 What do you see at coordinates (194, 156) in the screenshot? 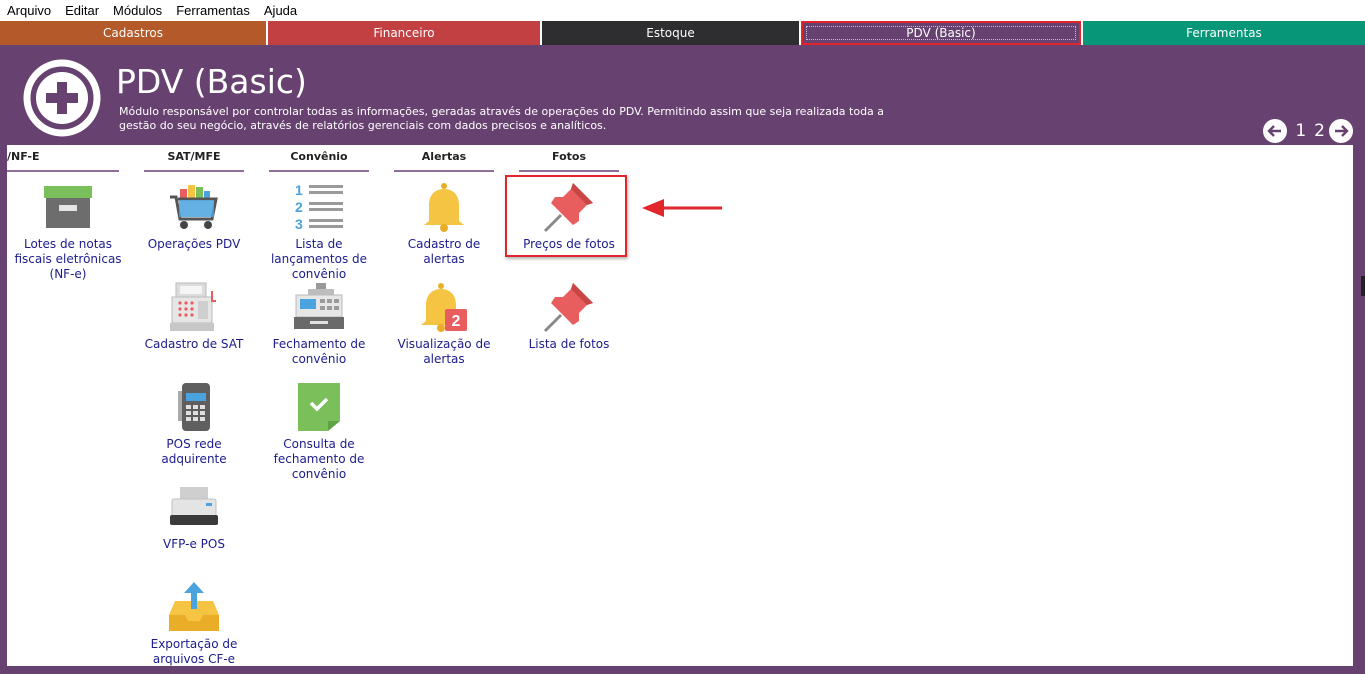
I see `column-title: SAT/MFE` at bounding box center [194, 156].